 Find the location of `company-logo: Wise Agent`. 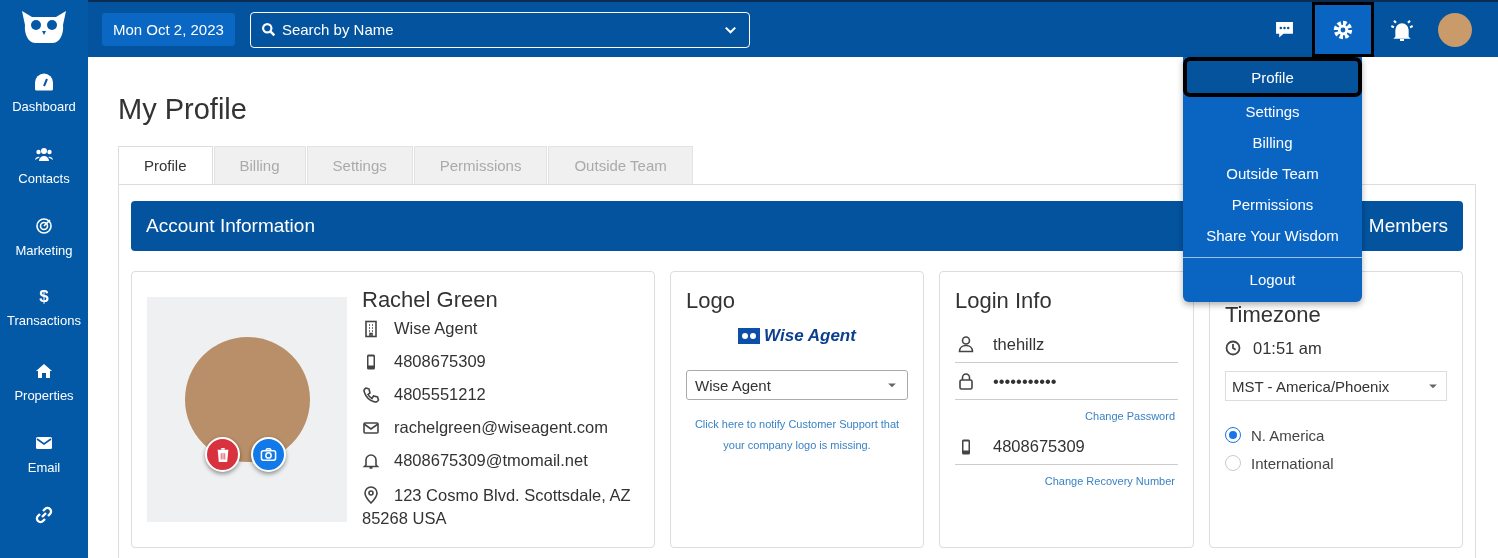

company-logo: Wise Agent is located at coordinates (797, 336).